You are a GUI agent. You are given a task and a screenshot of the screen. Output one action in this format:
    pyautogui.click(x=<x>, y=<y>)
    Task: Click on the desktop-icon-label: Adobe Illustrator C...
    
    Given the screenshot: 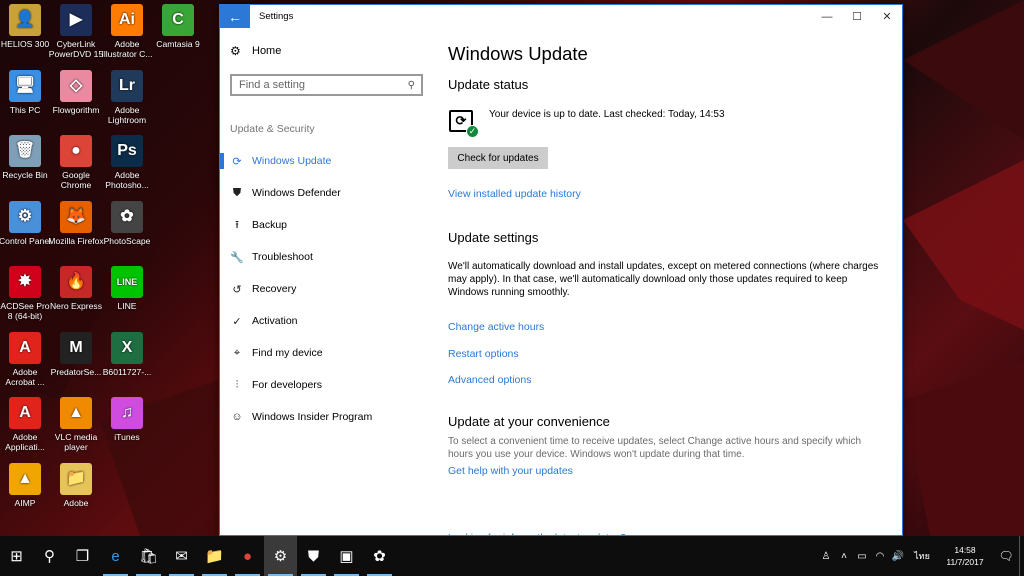 What is the action you would take?
    pyautogui.click(x=127, y=49)
    